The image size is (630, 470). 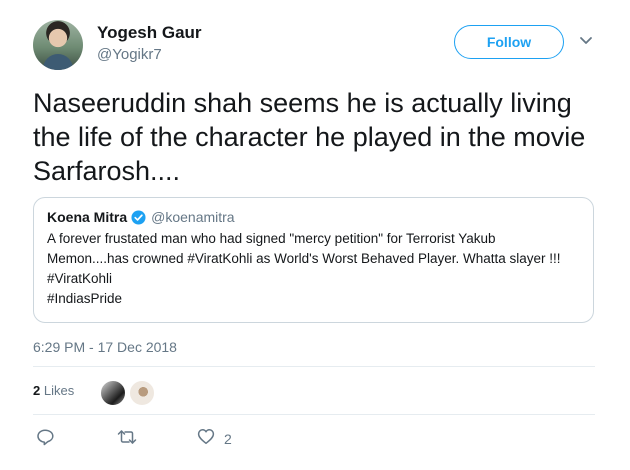 I want to click on retweet-icon, so click(x=127, y=437).